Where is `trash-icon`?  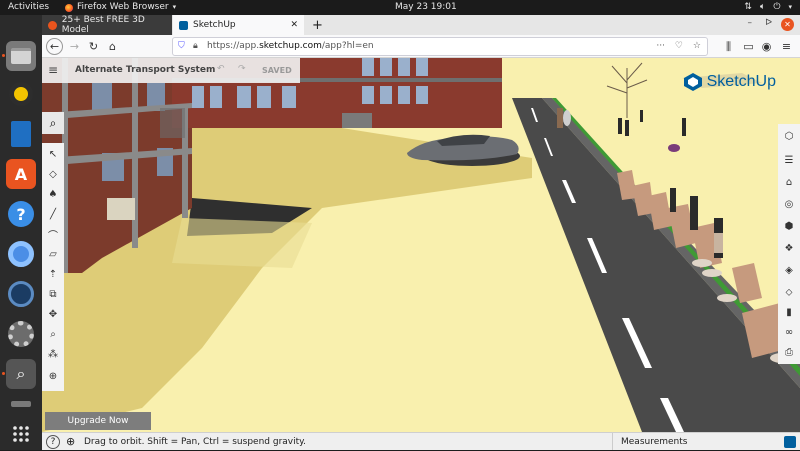
trash-icon is located at coordinates (21, 404).